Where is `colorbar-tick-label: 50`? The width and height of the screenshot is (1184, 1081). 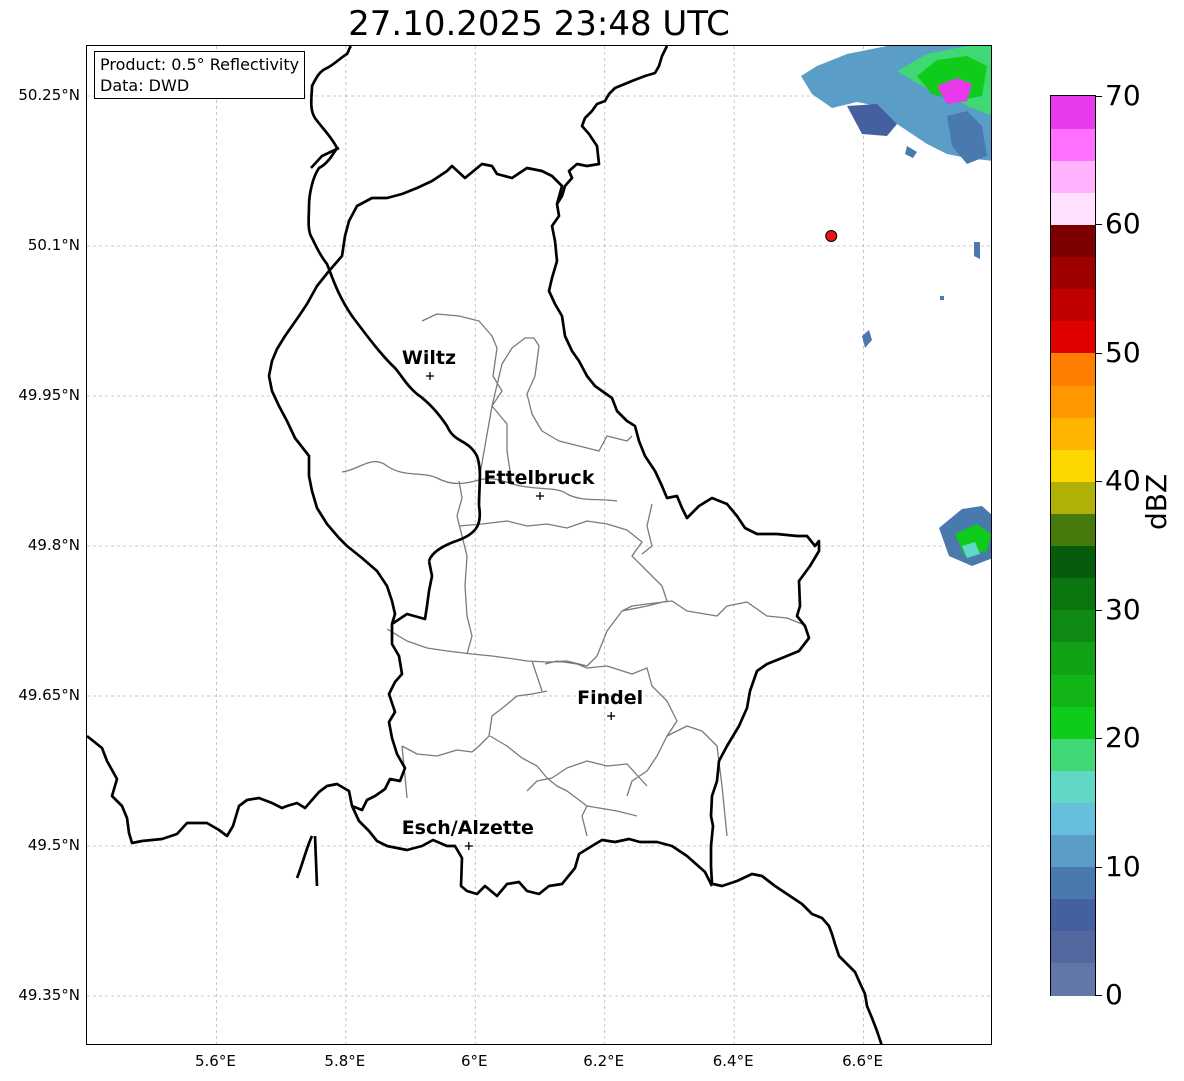
colorbar-tick-label: 50 is located at coordinates (1123, 352).